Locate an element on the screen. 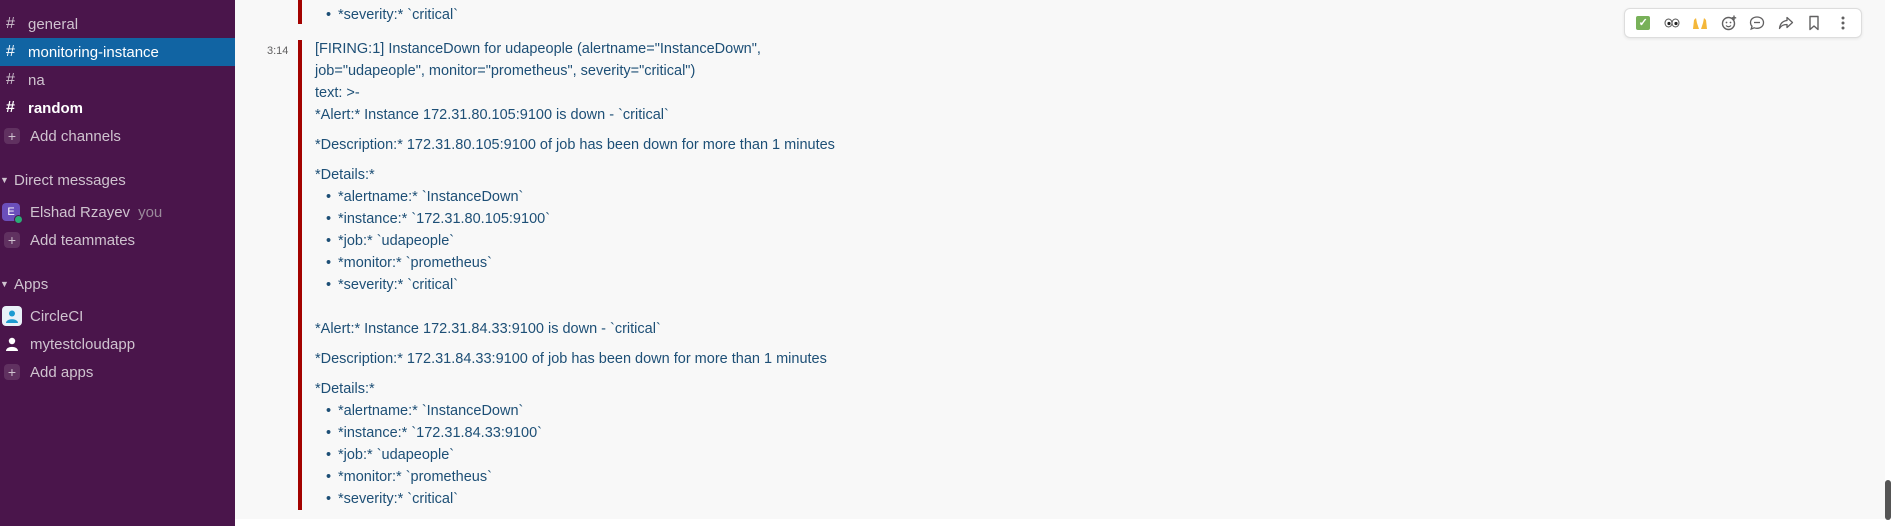  apps-header: ▼ Apps is located at coordinates (24, 284).